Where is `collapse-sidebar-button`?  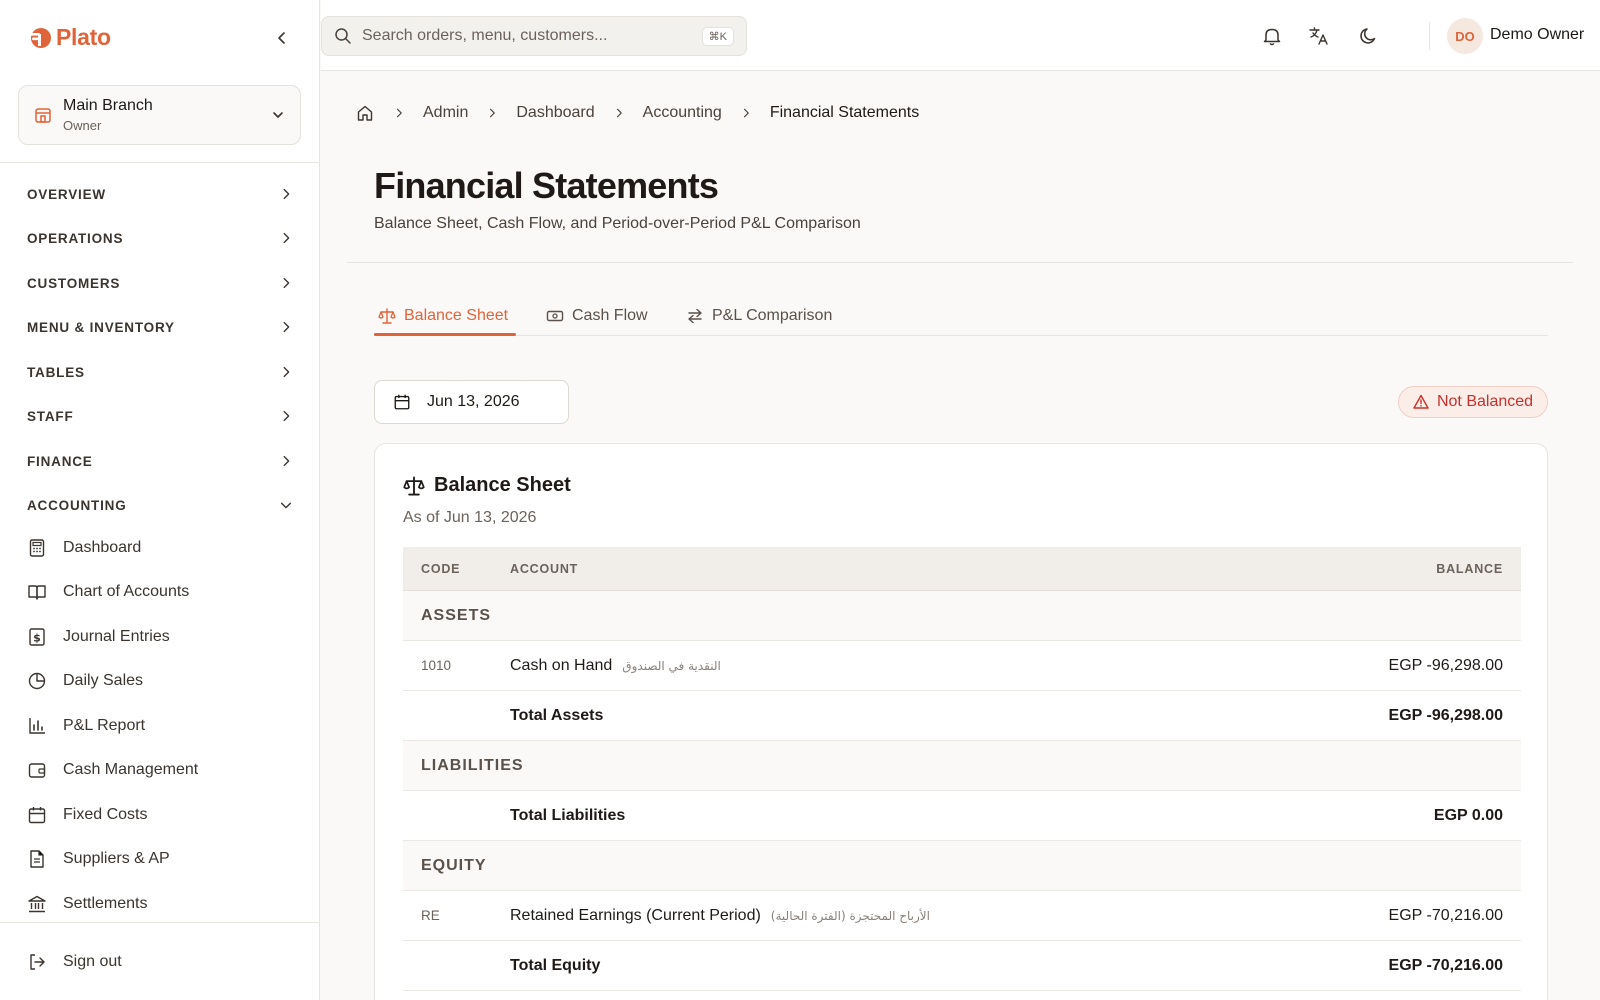
collapse-sidebar-button is located at coordinates (282, 38).